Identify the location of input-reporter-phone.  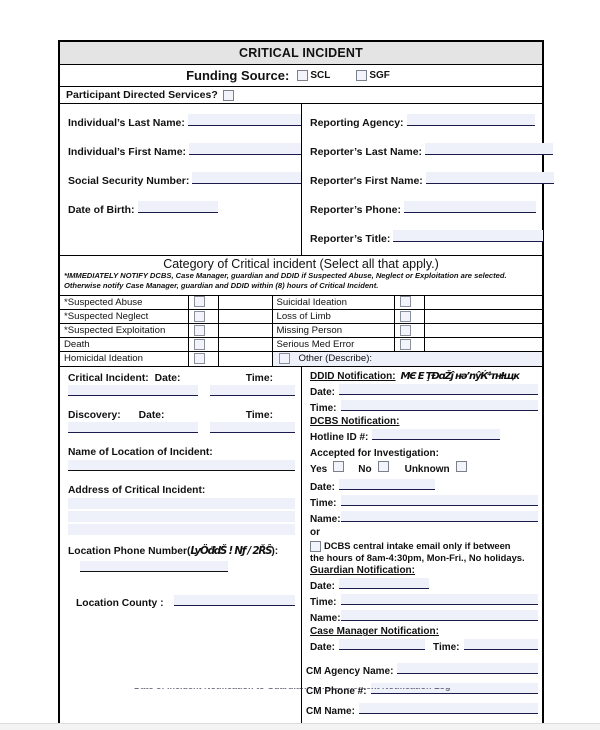
(470, 207).